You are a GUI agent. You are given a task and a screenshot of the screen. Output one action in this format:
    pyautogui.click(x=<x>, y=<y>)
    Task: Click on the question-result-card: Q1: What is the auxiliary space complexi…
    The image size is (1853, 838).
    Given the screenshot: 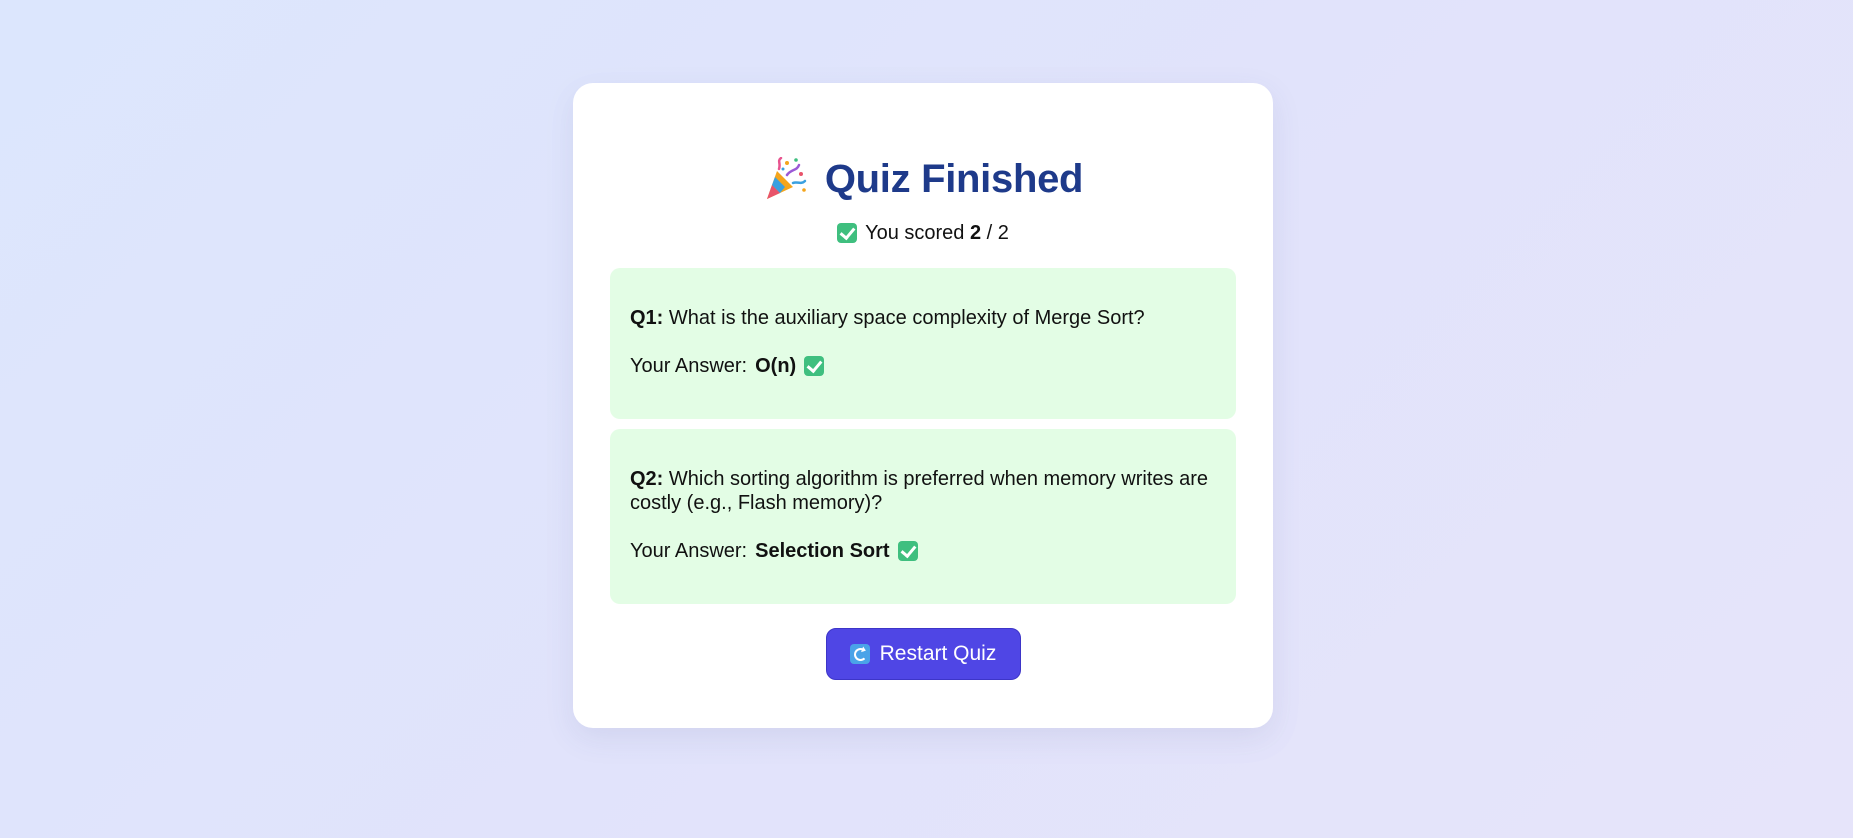 What is the action you would take?
    pyautogui.click(x=923, y=343)
    